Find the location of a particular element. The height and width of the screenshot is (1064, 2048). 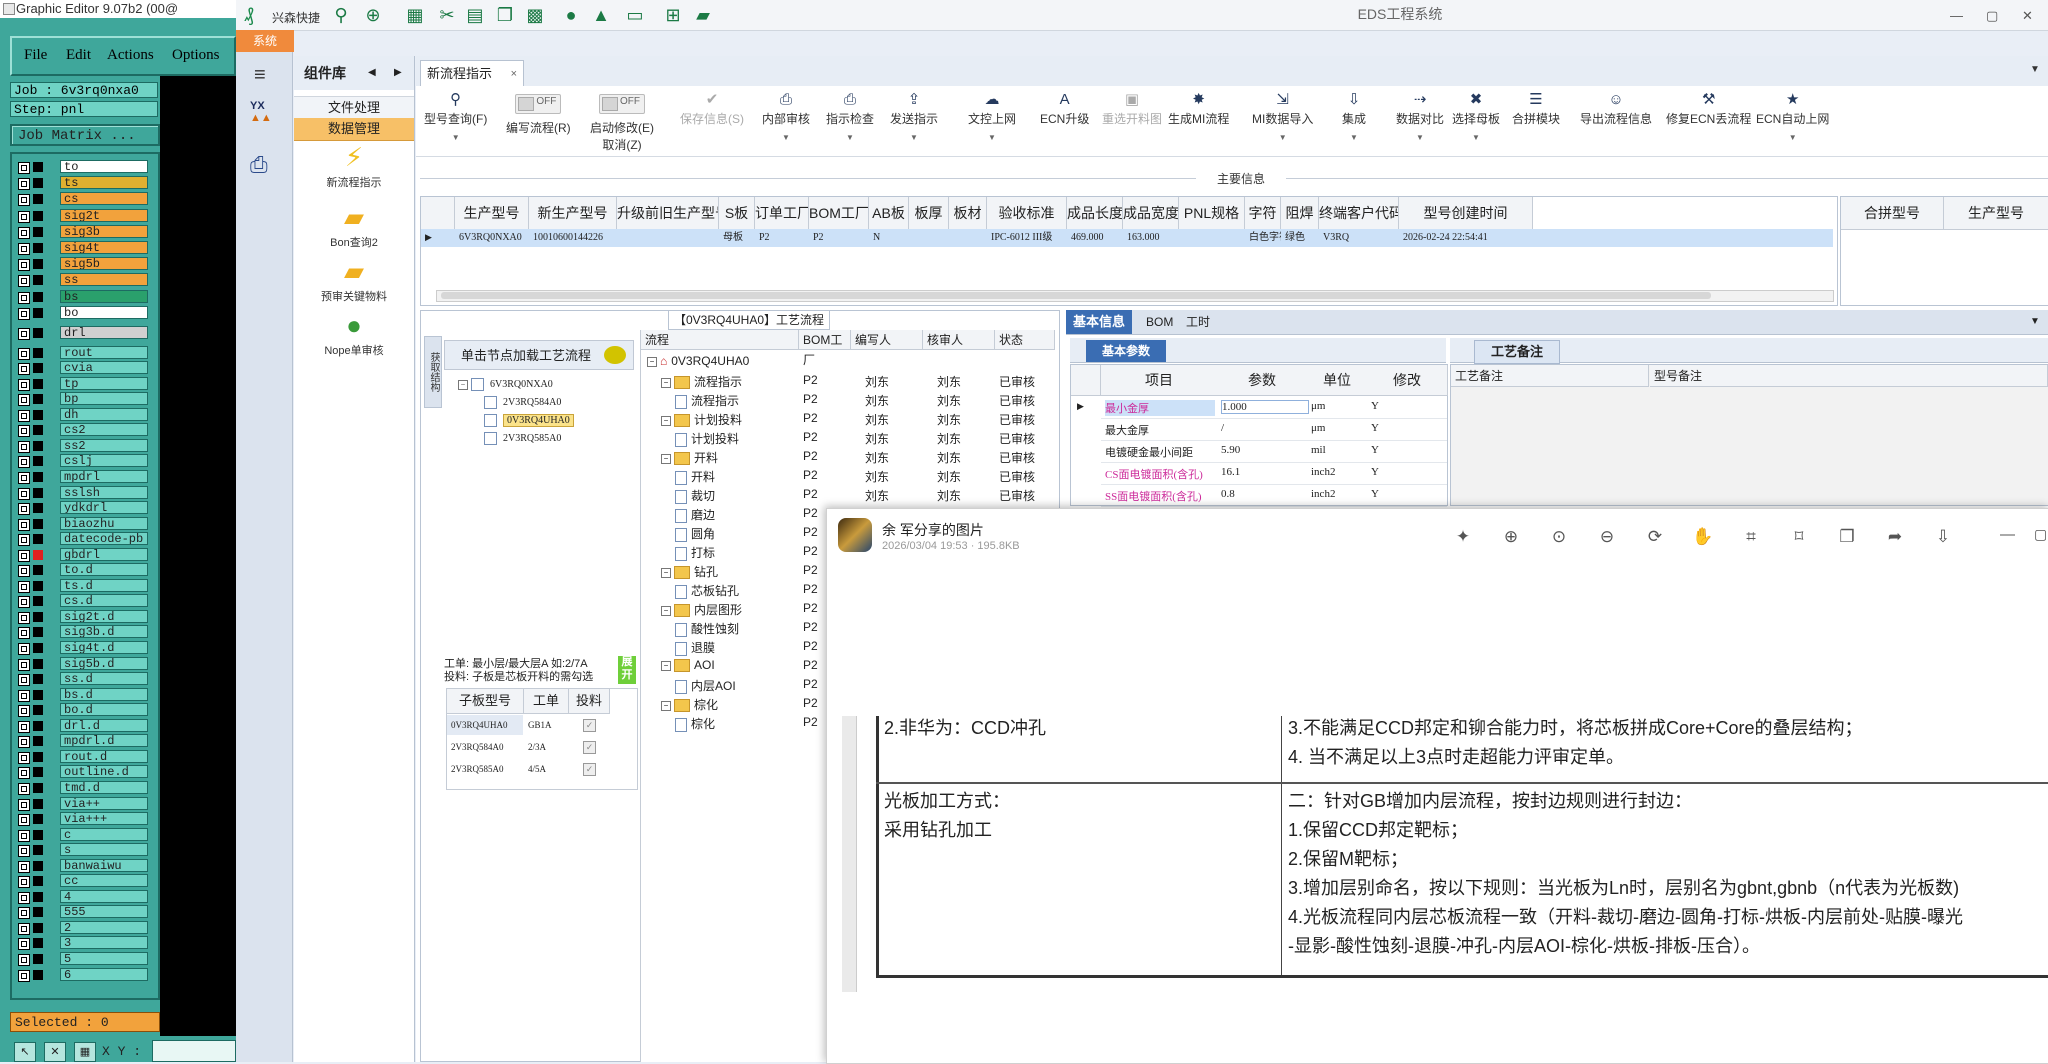

windows-icon: ⊞ is located at coordinates (673, 15).